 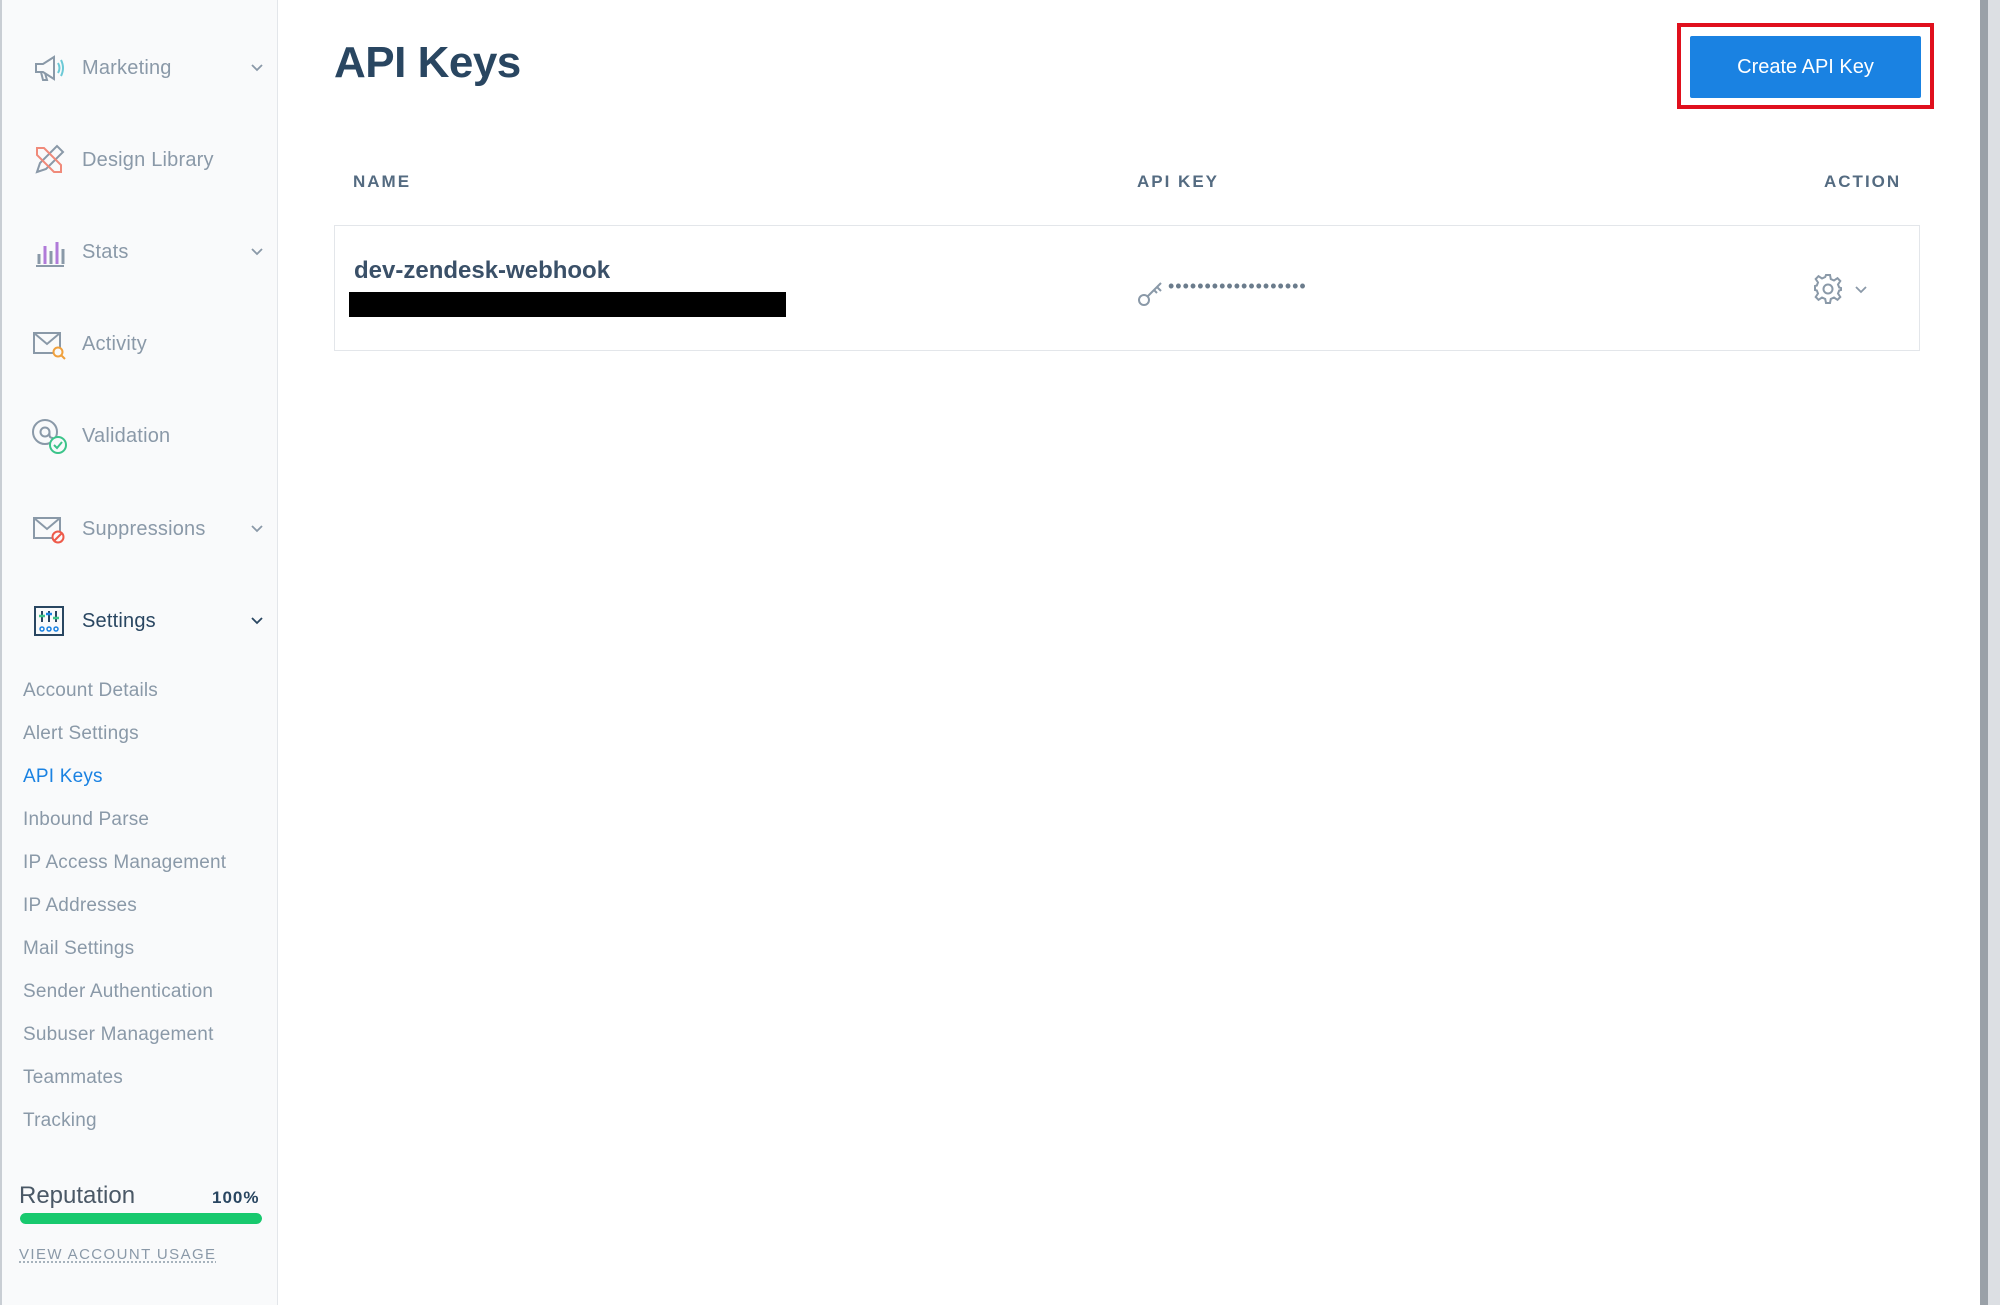 I want to click on sidebar-item-label: Stats, so click(x=105, y=251).